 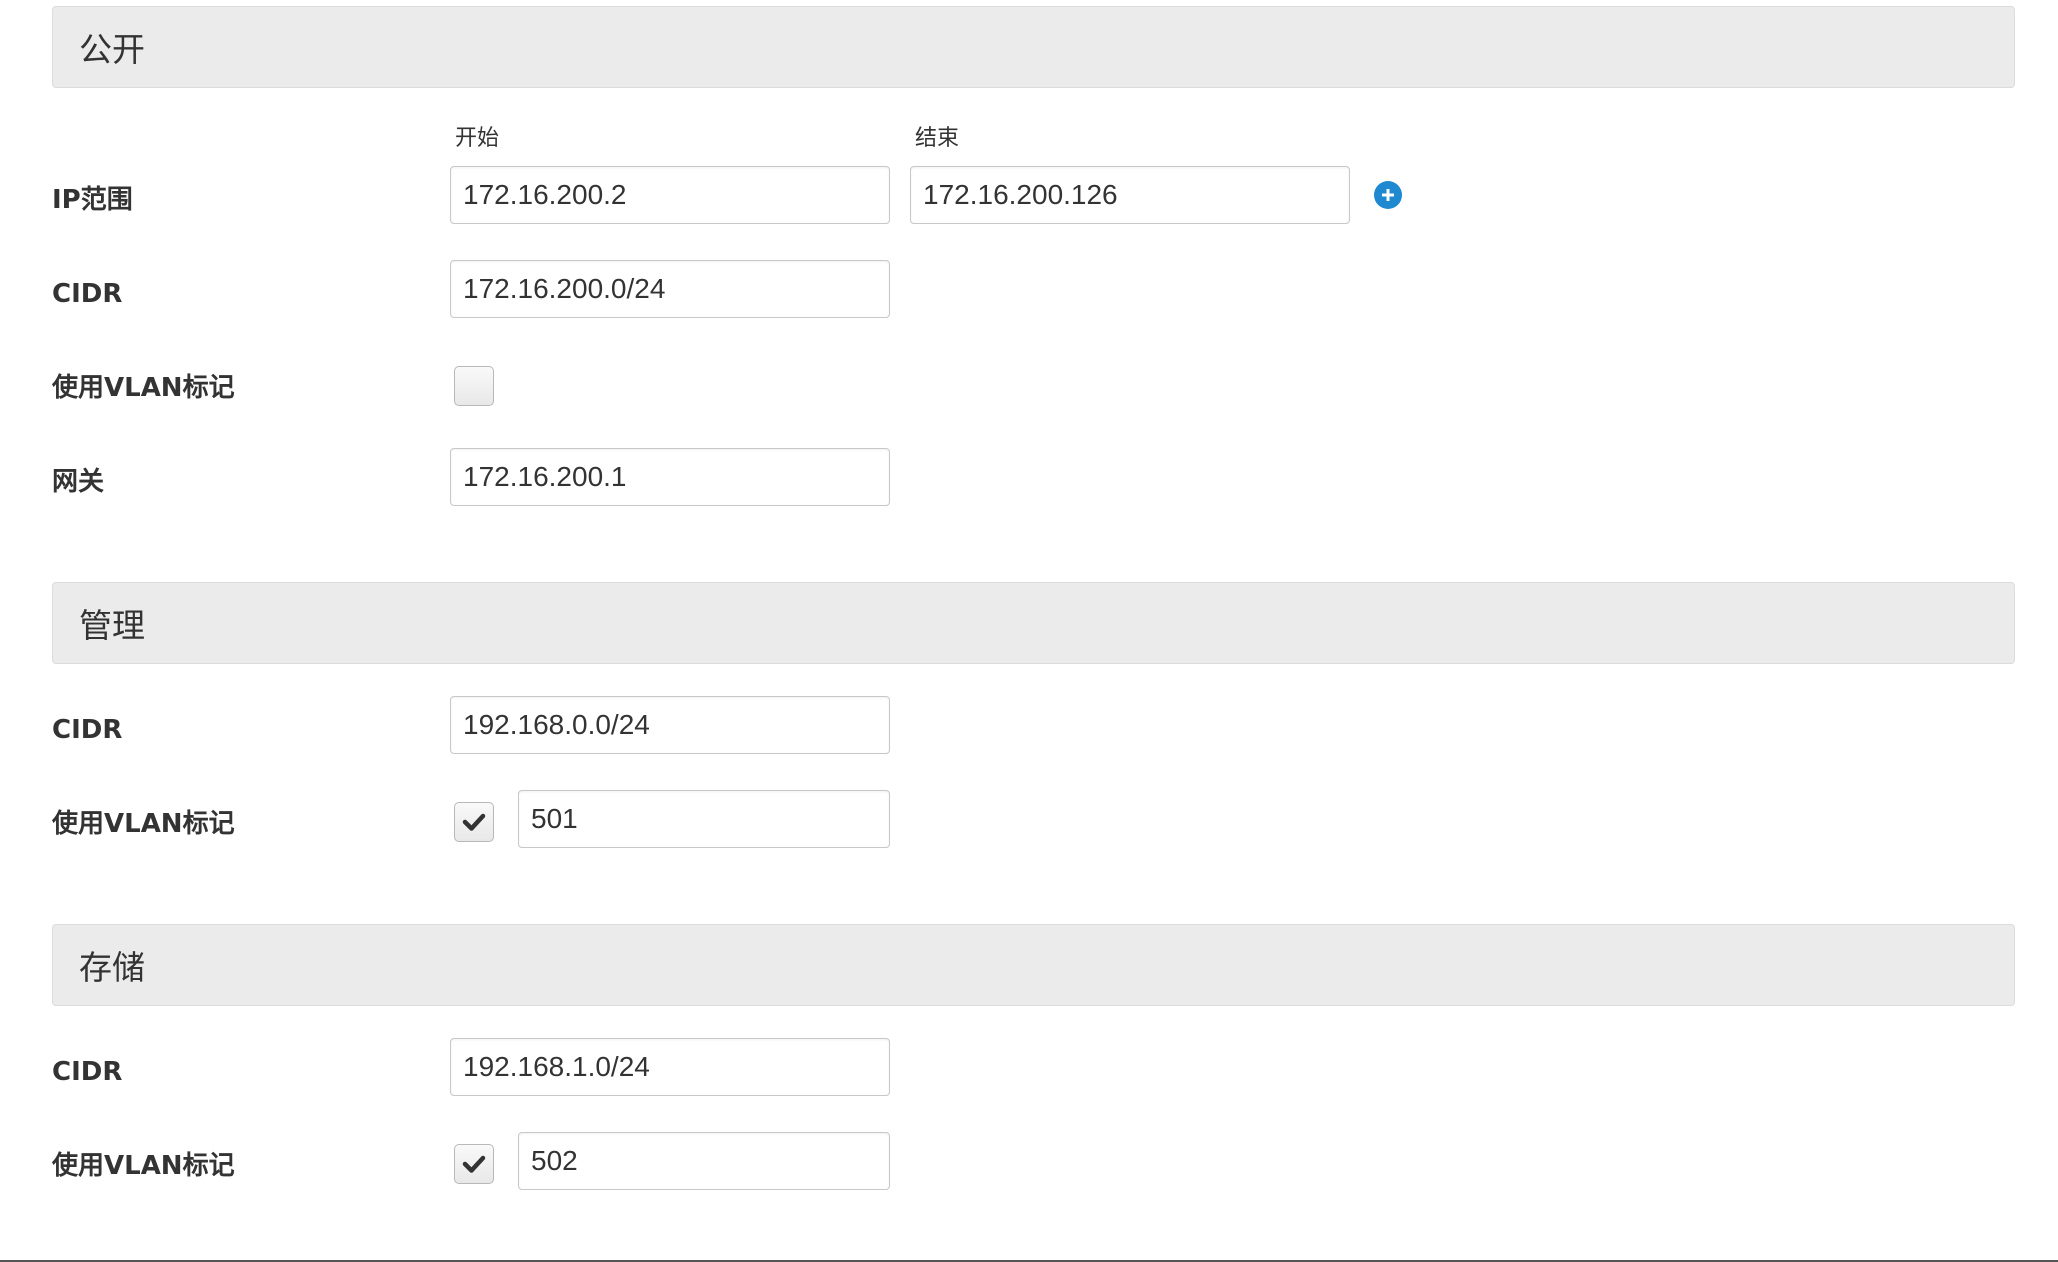 I want to click on ip-range-start-label: 开始, so click(x=477, y=138).